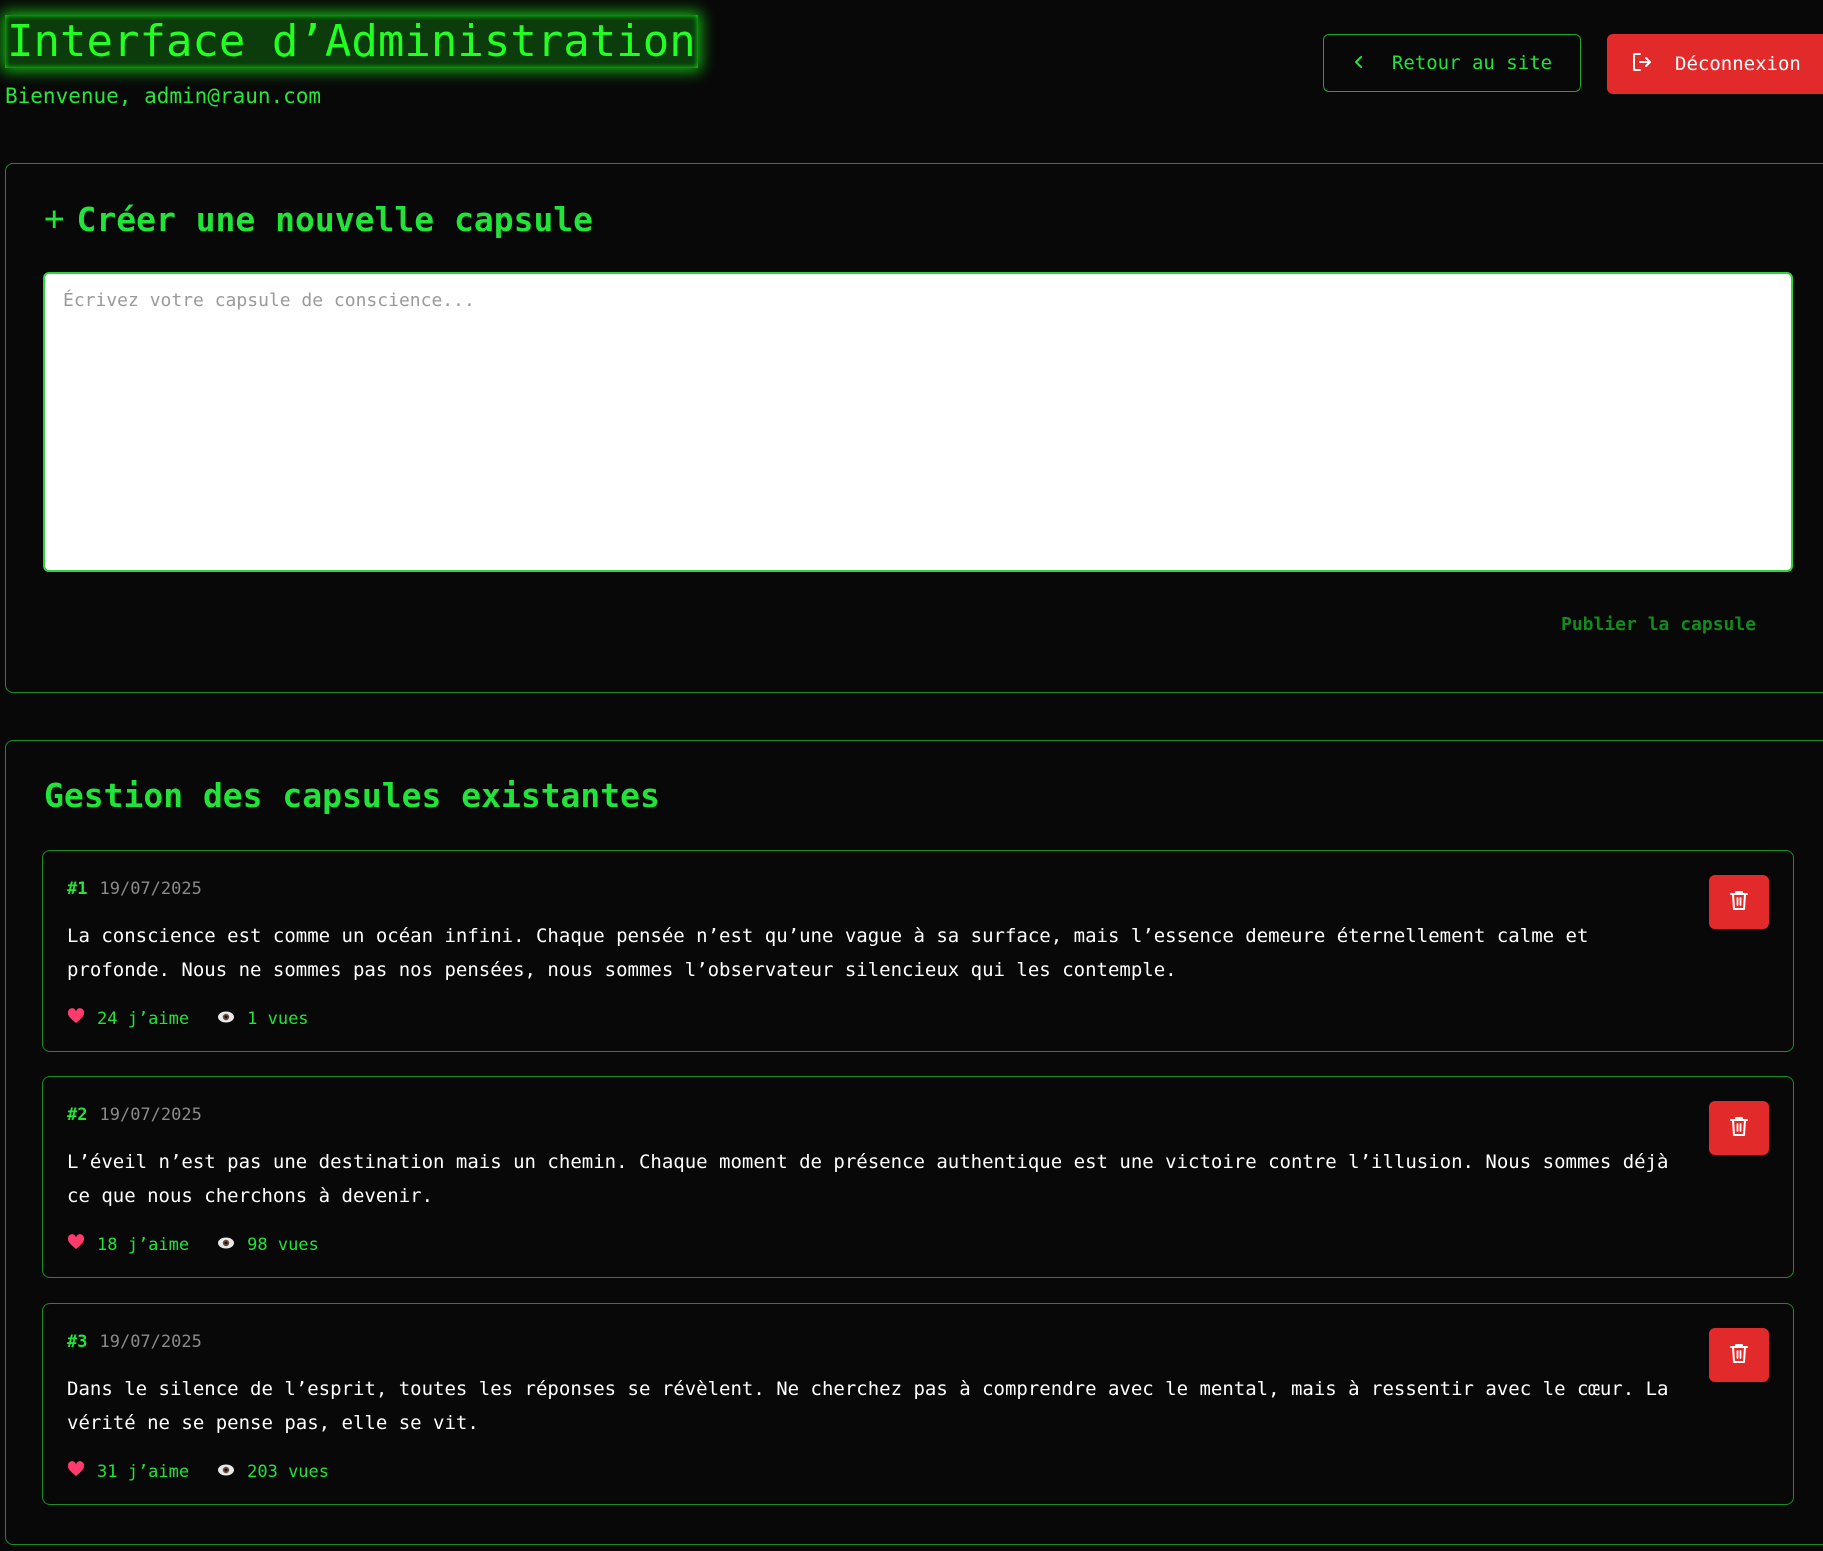 This screenshot has width=1823, height=1551. Describe the element at coordinates (352, 795) in the screenshot. I see `manage-capsules-title: Gestion des capsules existantes` at that location.